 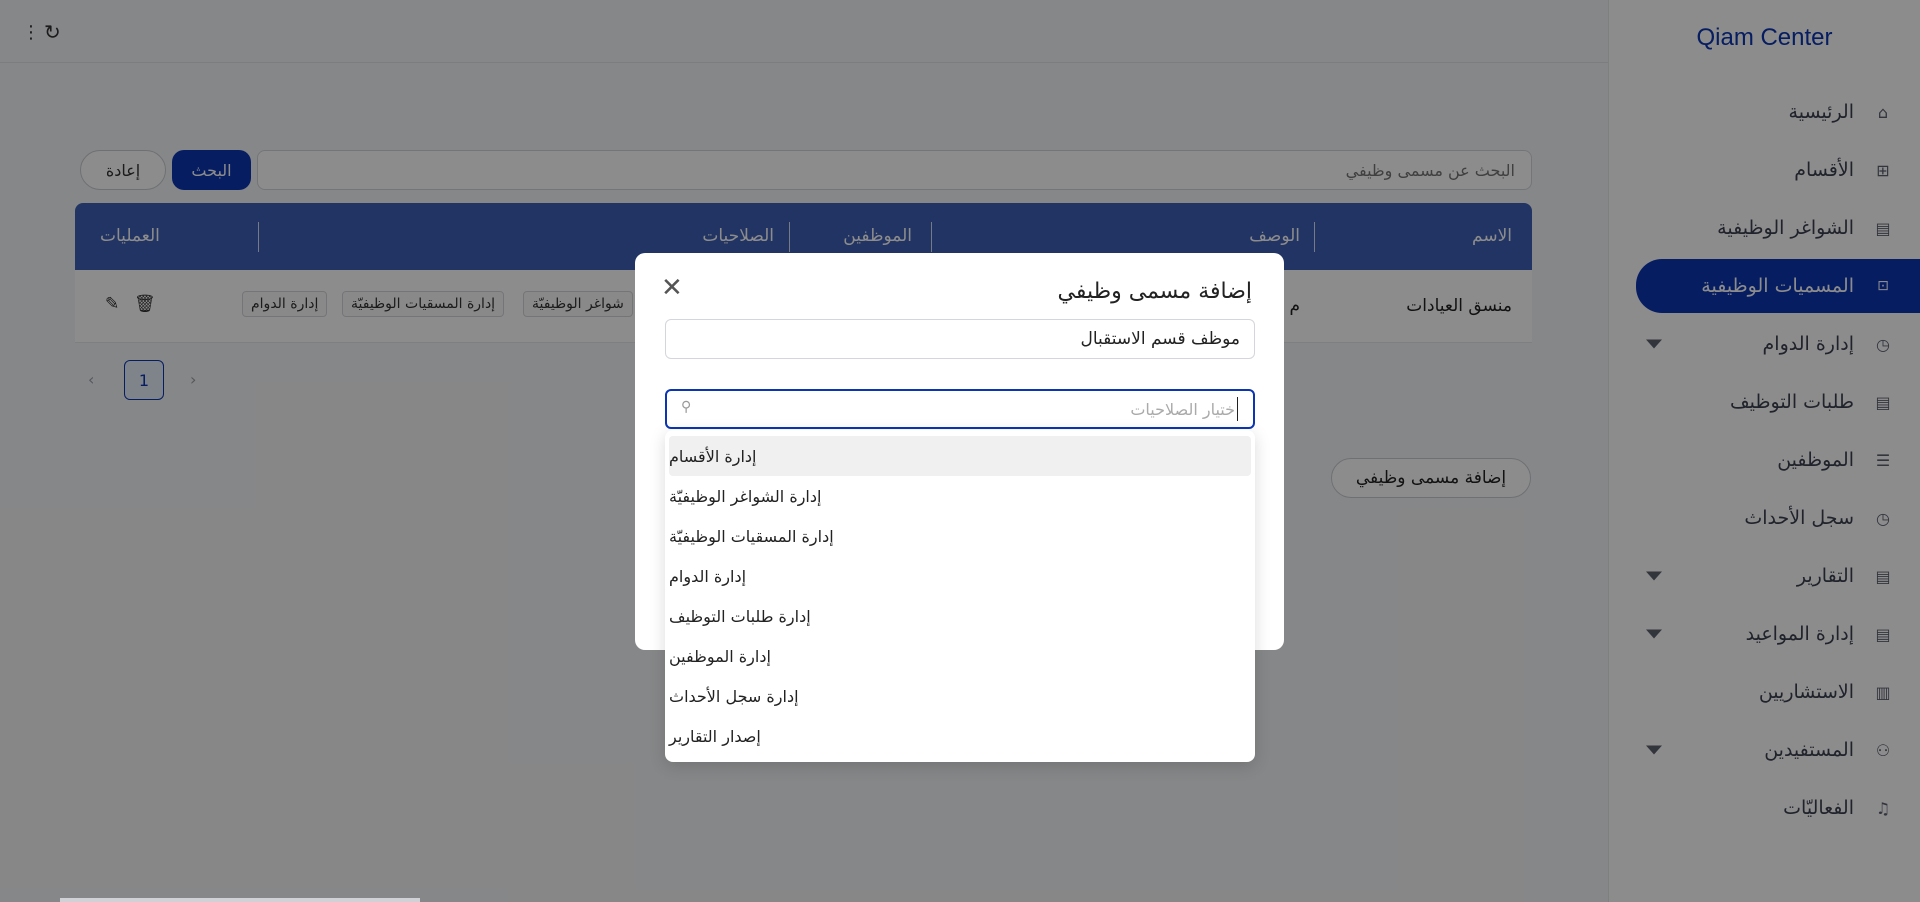 I want to click on close-icon: ✕, so click(x=672, y=288).